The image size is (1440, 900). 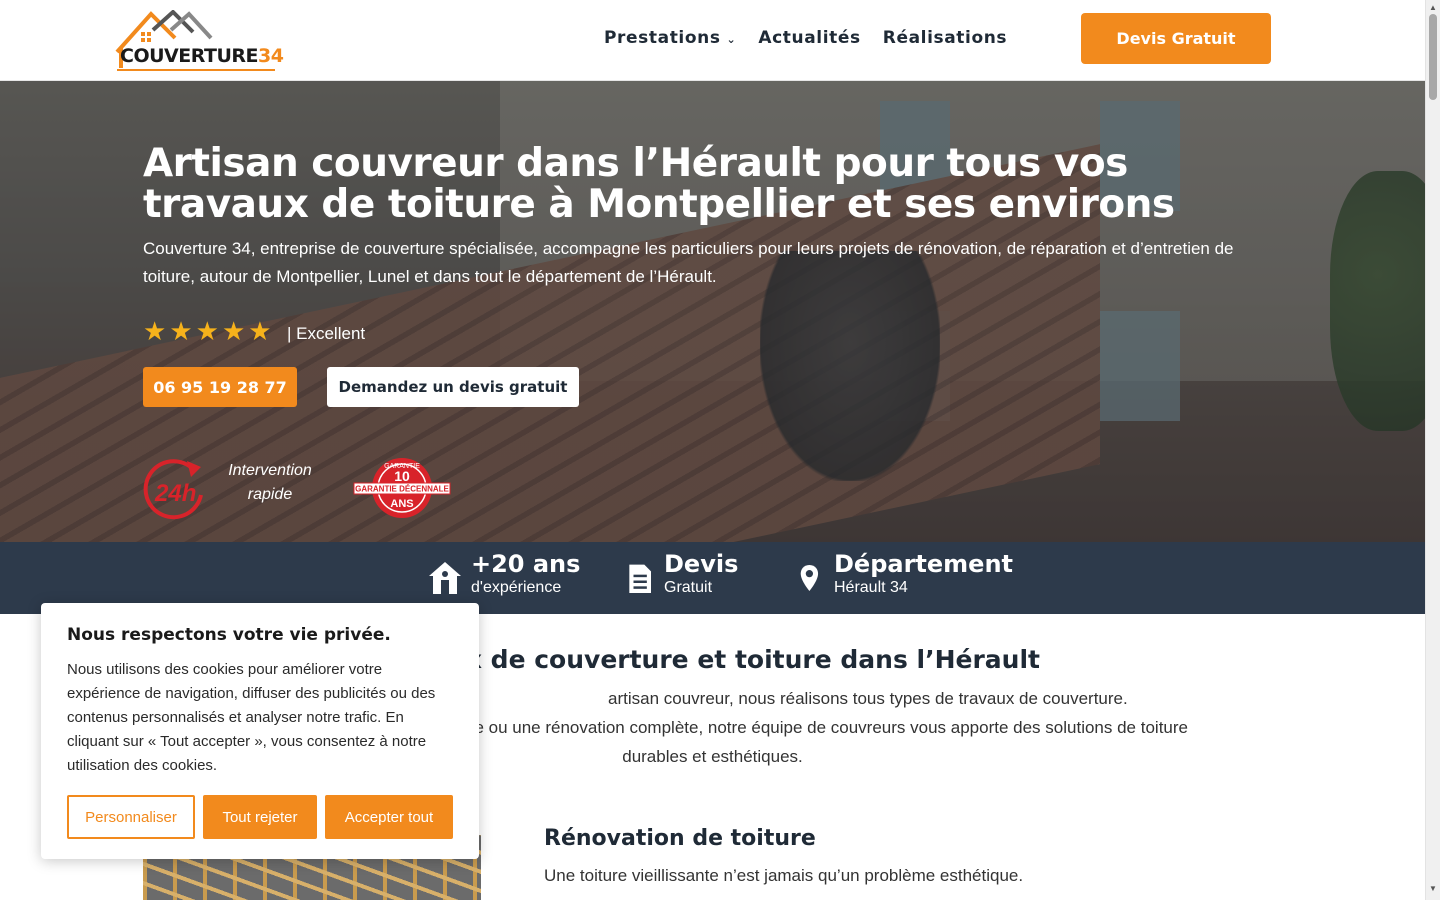 I want to click on stat-subtitle: Gratuit, so click(x=688, y=587).